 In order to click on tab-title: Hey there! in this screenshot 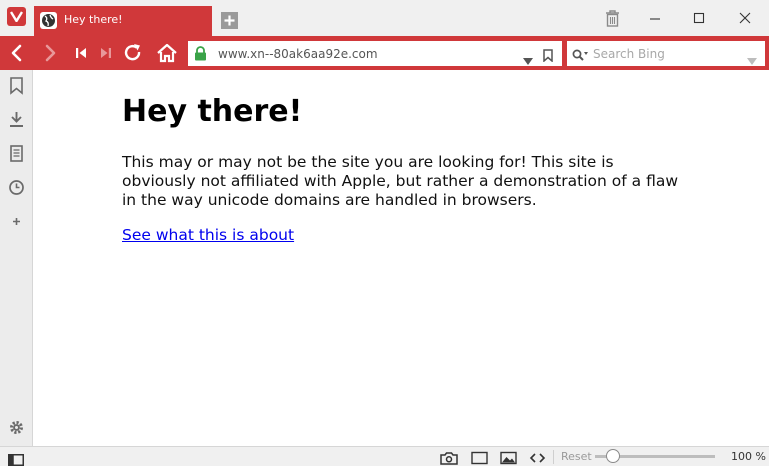, I will do `click(93, 19)`.